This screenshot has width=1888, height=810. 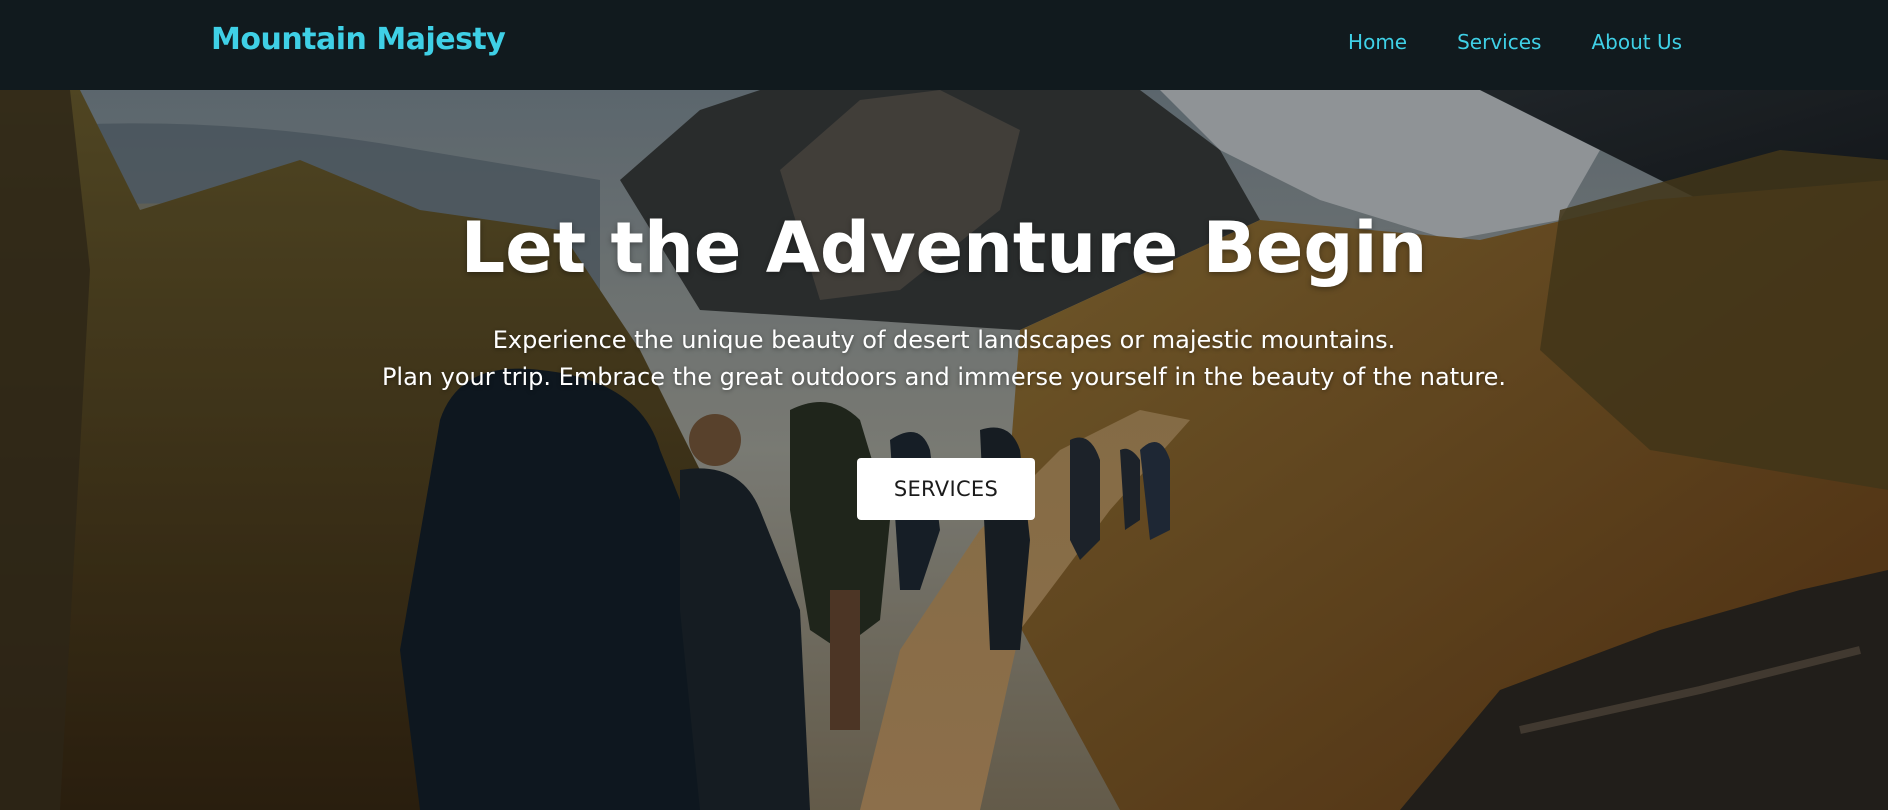 I want to click on services-button: SERVICES, so click(x=946, y=489).